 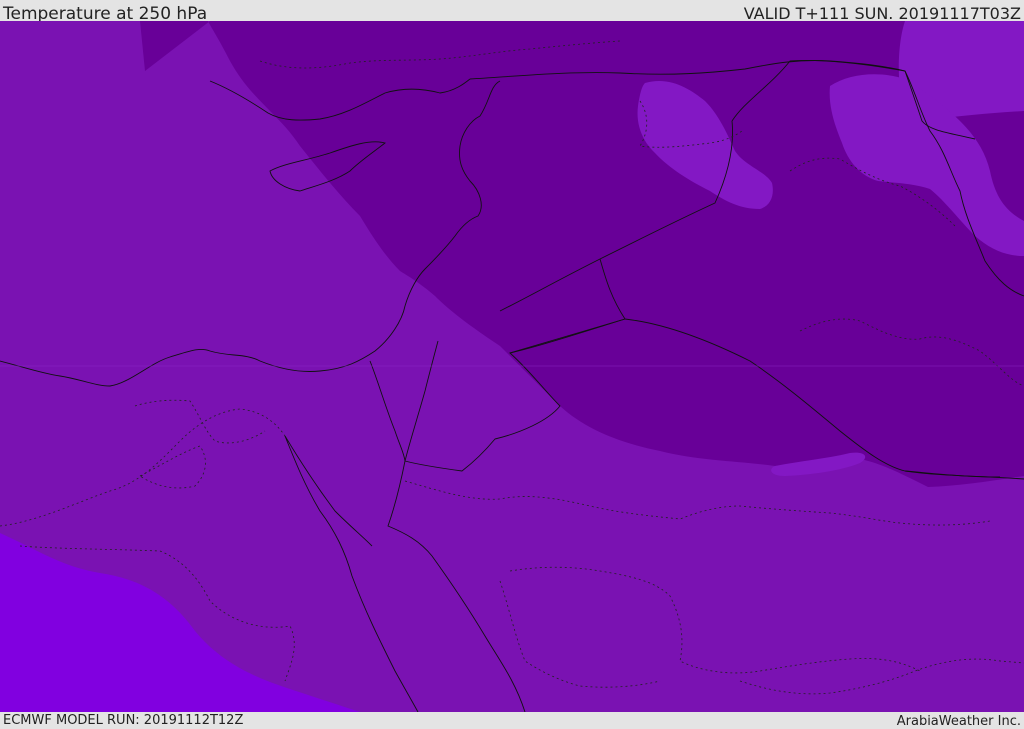 I want to click on model-run-label: ECMWF MODEL RUN: 20191112T12Z, so click(x=123, y=720).